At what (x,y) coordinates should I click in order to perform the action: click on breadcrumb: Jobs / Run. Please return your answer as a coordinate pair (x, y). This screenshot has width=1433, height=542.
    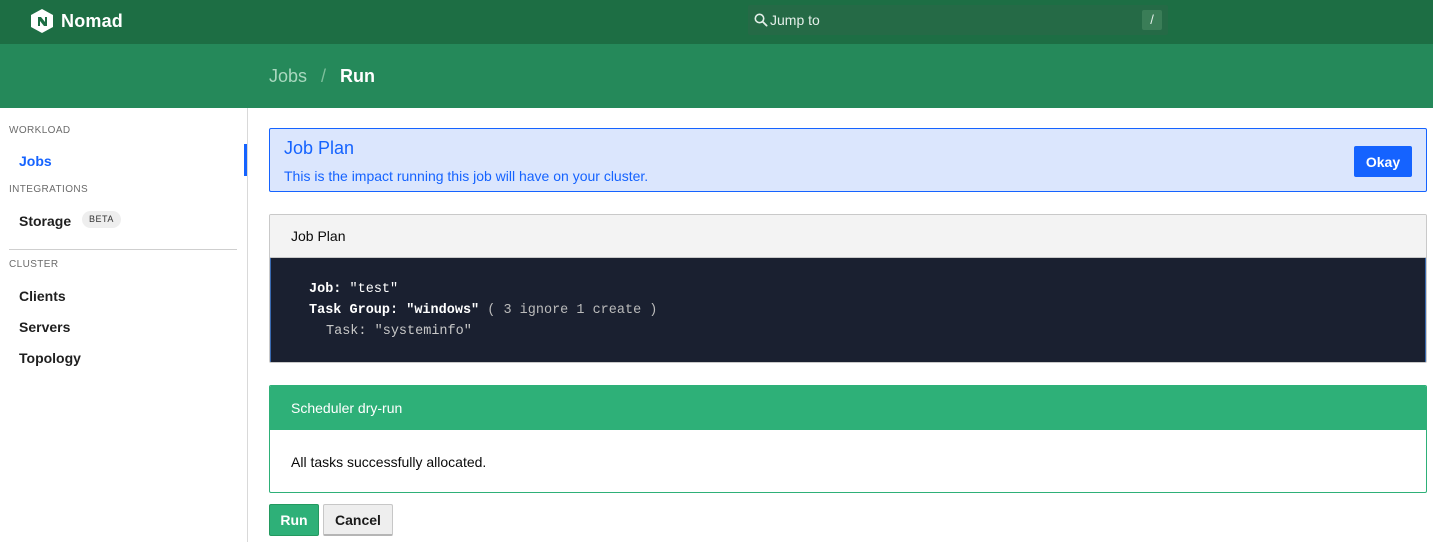
    Looking at the image, I should click on (322, 76).